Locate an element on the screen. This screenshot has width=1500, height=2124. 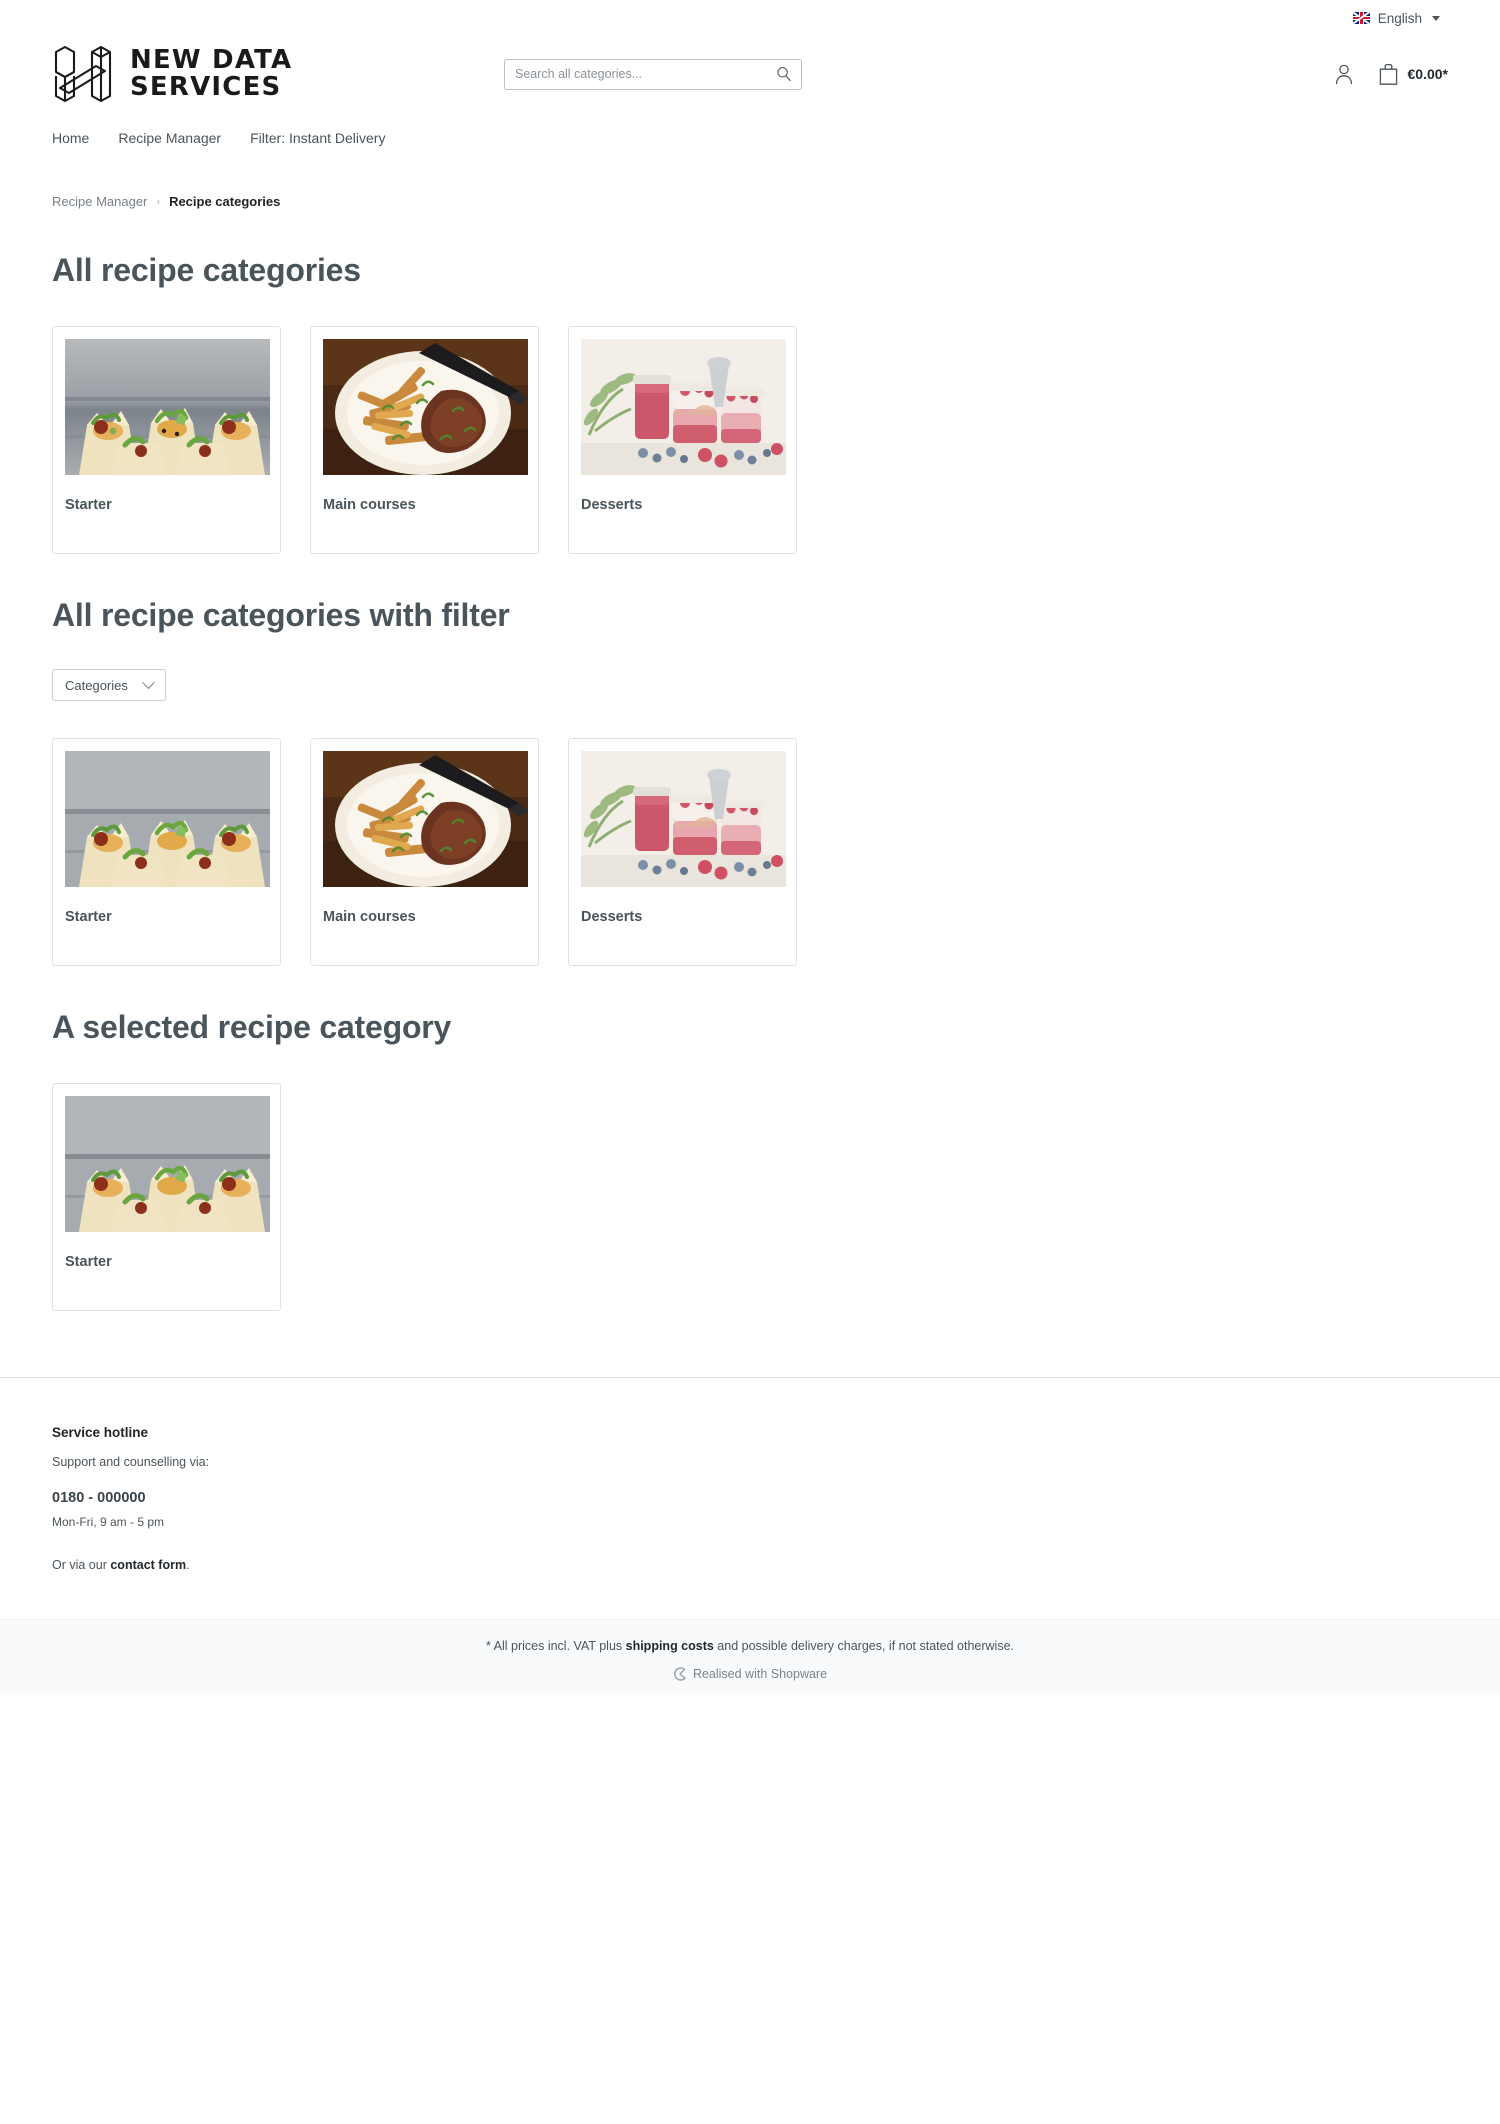
logo-link: NEW DATA SERVICES is located at coordinates (252, 74).